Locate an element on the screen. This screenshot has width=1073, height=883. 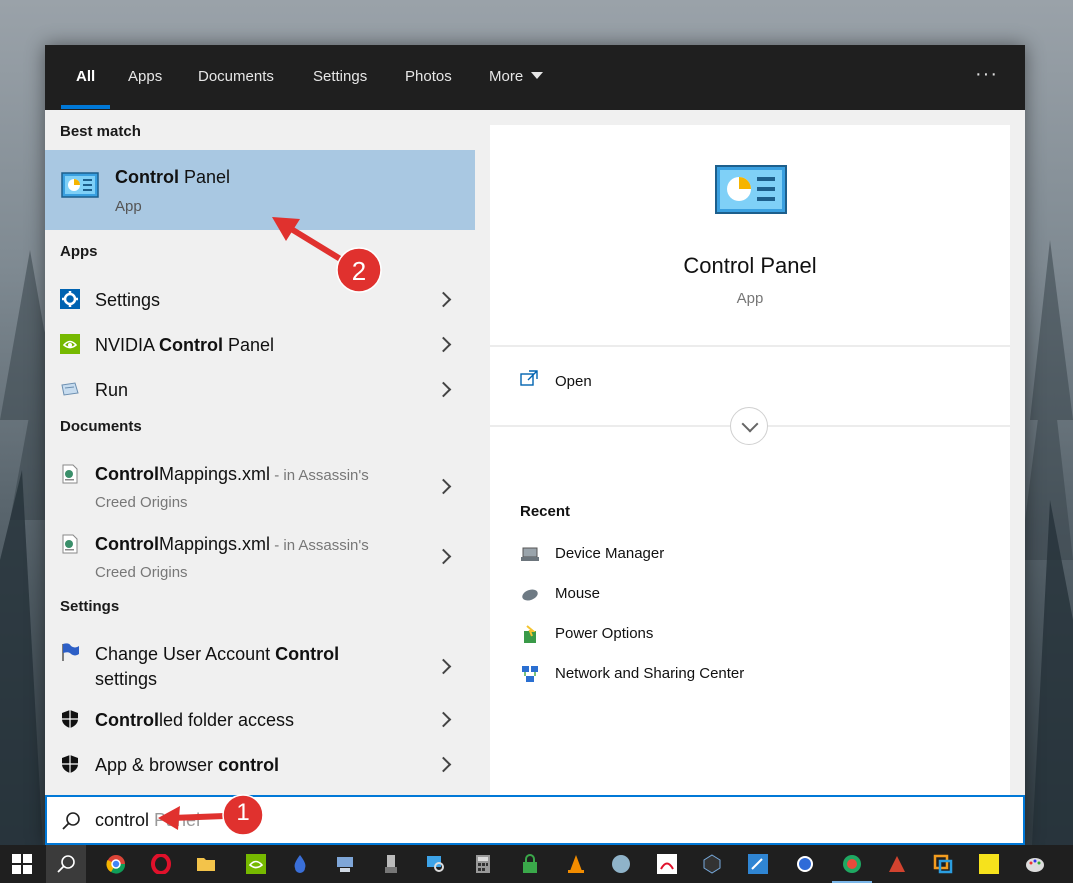
annotation-number-2: 2 is located at coordinates (359, 271).